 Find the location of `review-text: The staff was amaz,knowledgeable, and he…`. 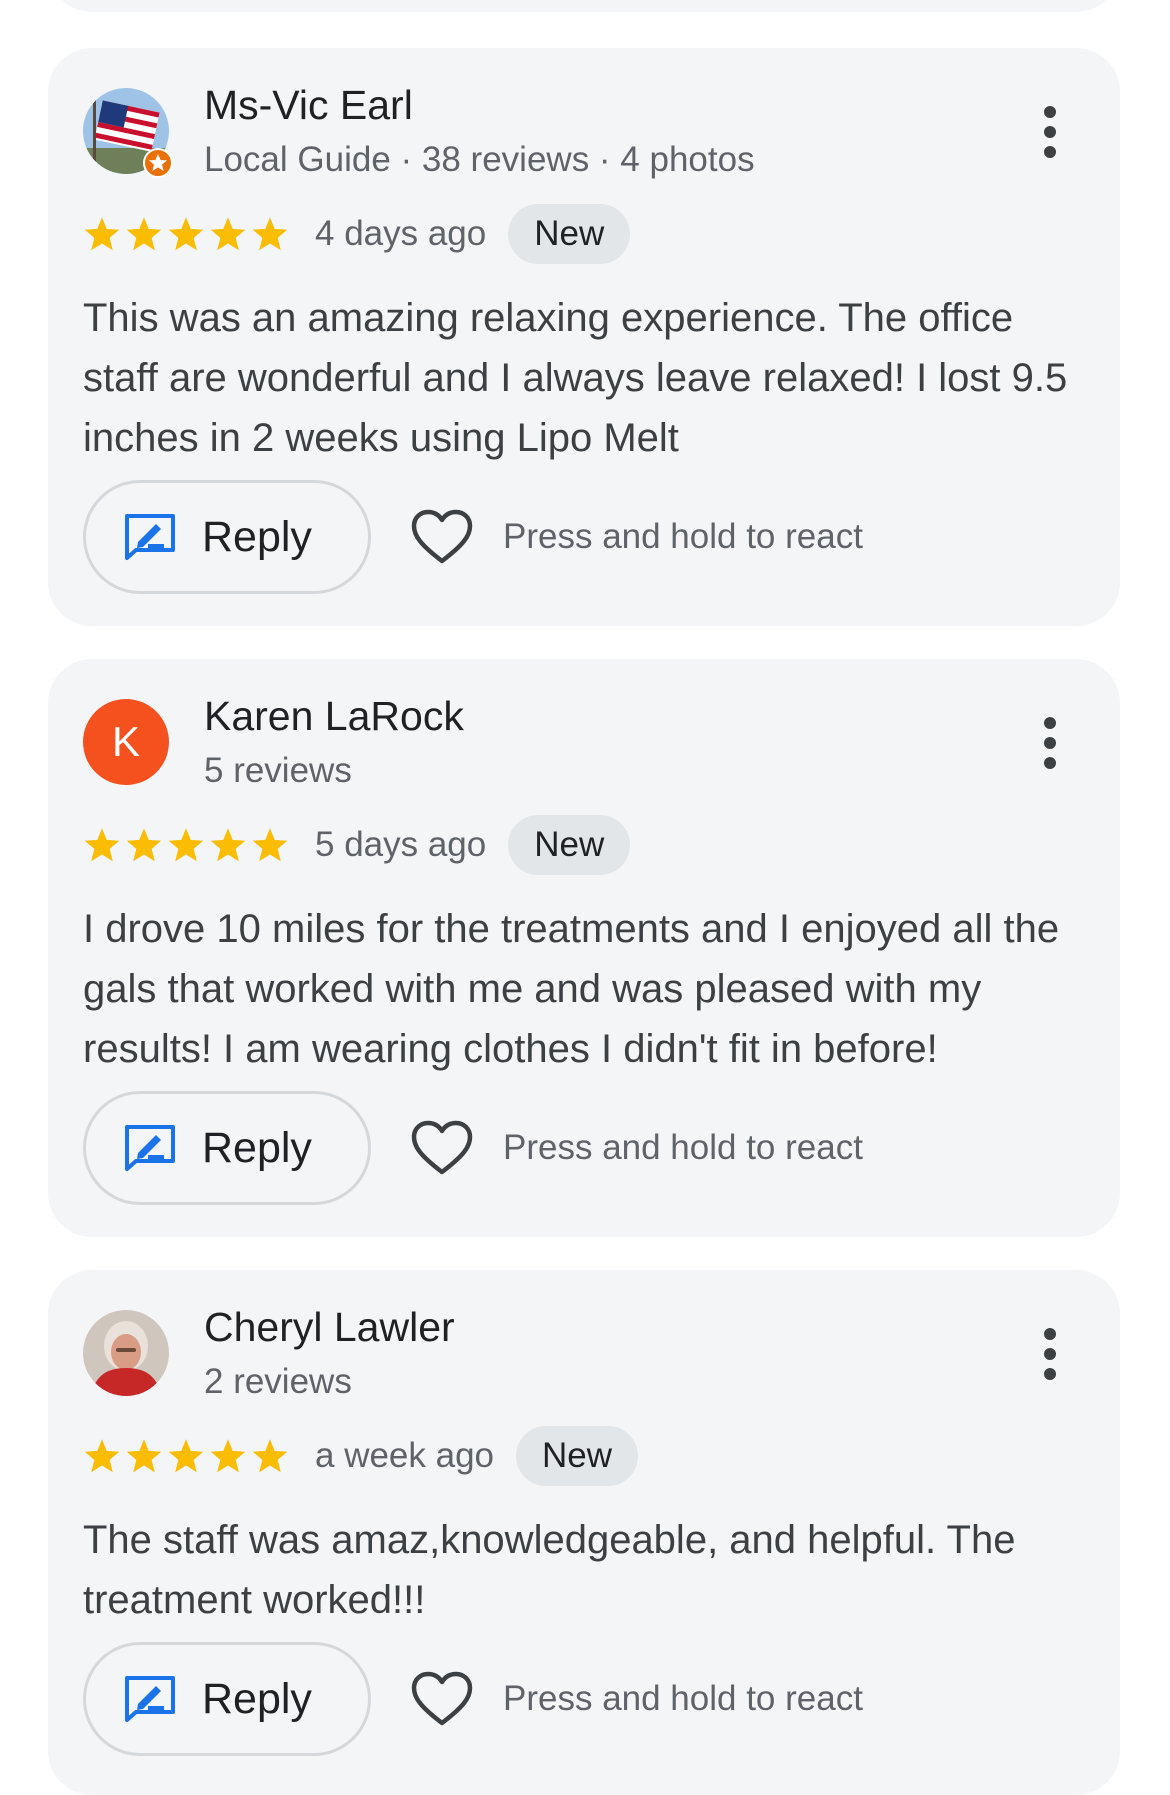

review-text: The staff was amaz,knowledgeable, and he… is located at coordinates (549, 1570).